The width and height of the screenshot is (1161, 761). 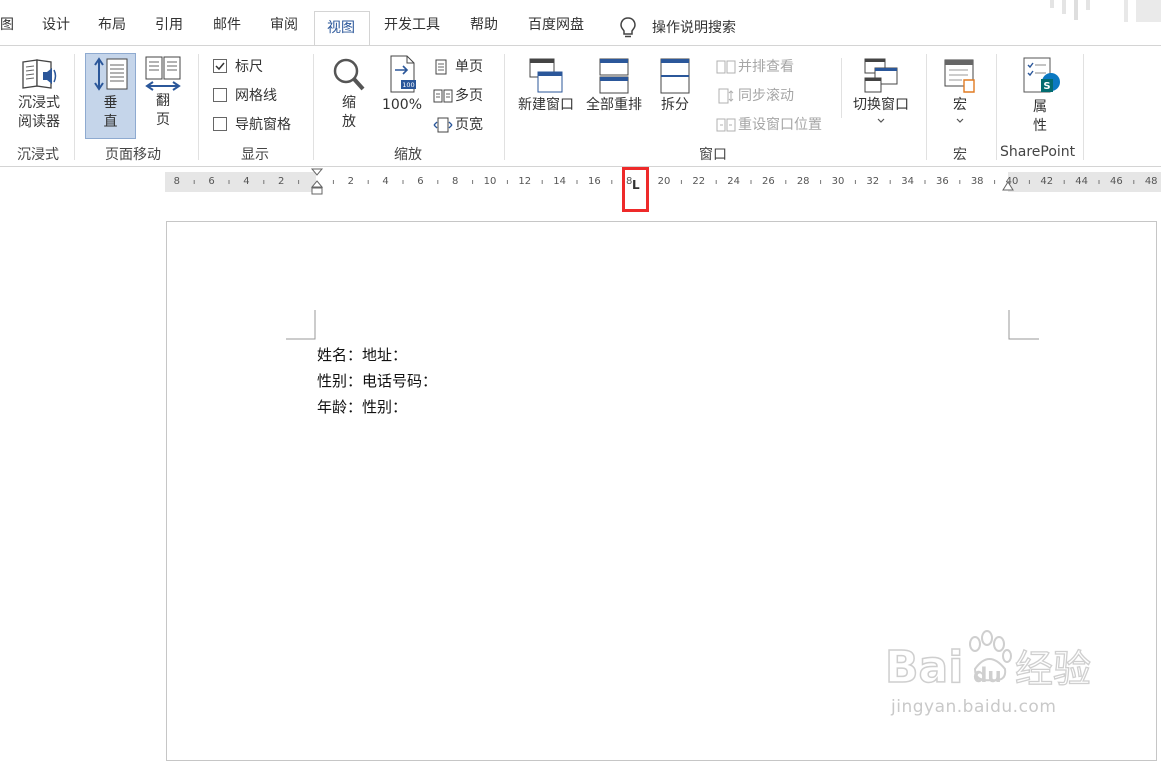 What do you see at coordinates (227, 25) in the screenshot?
I see `tab-mailings: 邮件` at bounding box center [227, 25].